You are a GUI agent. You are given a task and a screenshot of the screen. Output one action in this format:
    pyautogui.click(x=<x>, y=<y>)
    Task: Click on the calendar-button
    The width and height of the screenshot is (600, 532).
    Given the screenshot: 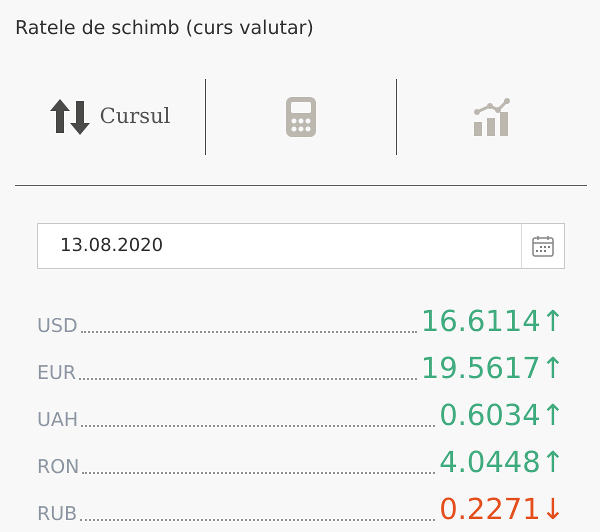 What is the action you would take?
    pyautogui.click(x=543, y=245)
    